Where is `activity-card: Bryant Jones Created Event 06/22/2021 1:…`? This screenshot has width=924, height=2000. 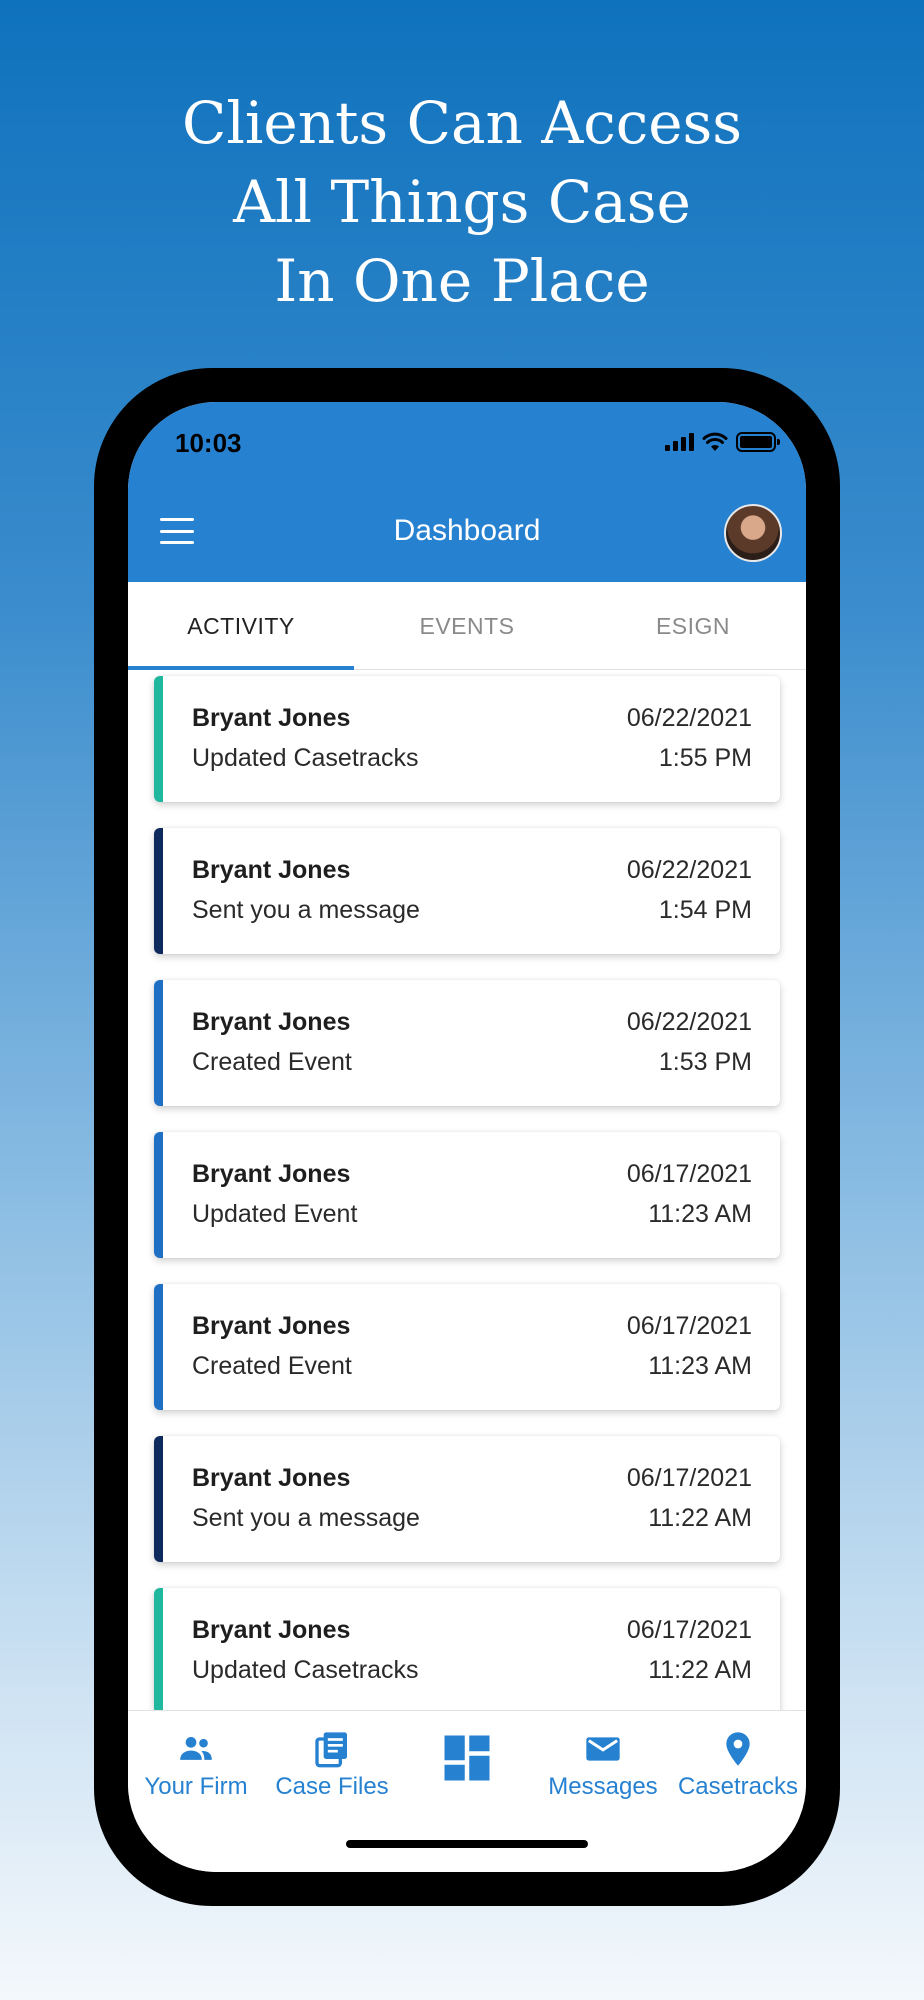 activity-card: Bryant Jones Created Event 06/22/2021 1:… is located at coordinates (467, 1043).